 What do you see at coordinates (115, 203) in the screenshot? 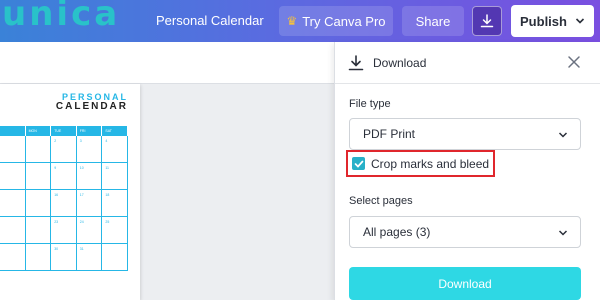
I see `calendar-cell: 18` at bounding box center [115, 203].